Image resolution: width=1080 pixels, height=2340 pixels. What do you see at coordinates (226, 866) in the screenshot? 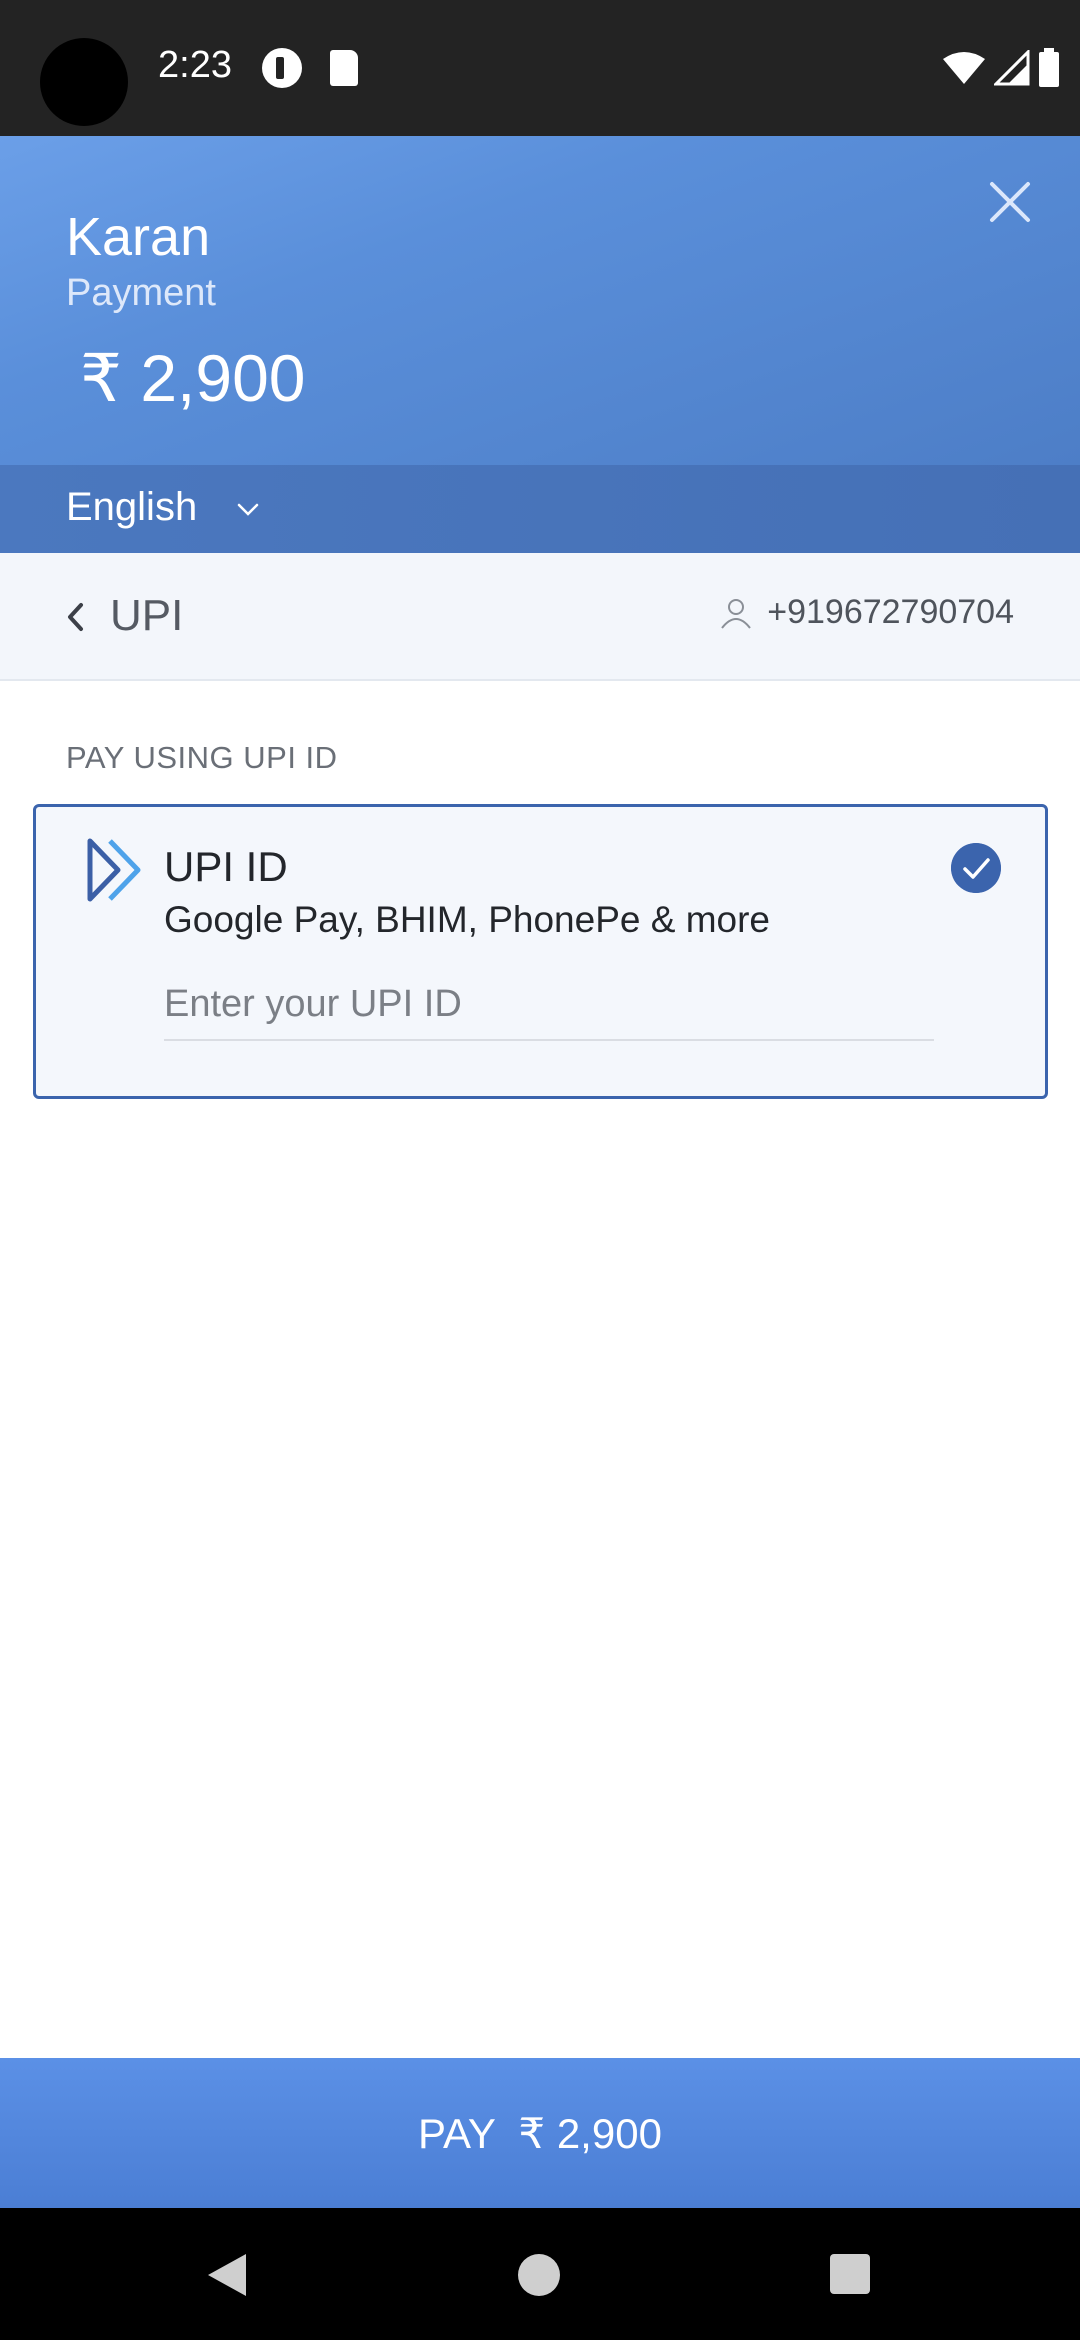
I see `upi-option-title: UPI ID` at bounding box center [226, 866].